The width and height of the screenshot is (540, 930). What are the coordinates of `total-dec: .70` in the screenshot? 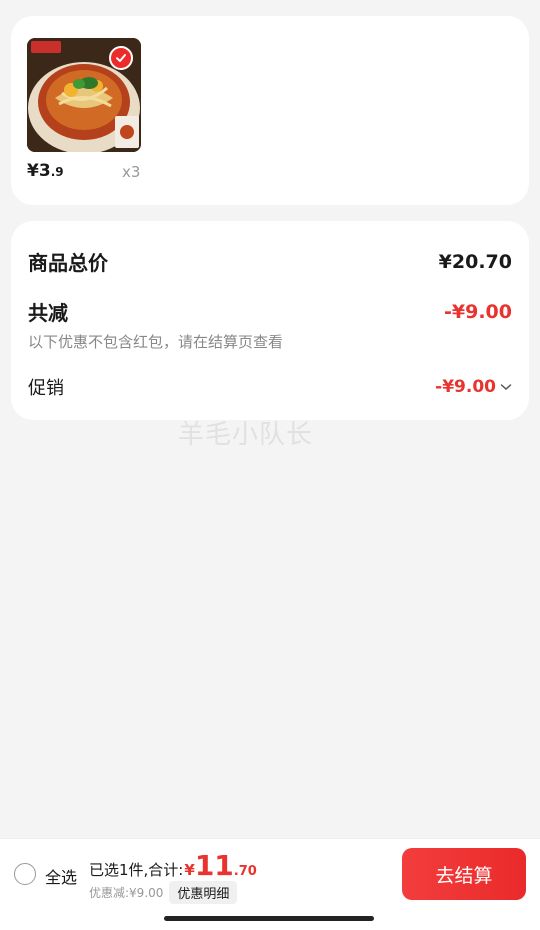 It's located at (245, 871).